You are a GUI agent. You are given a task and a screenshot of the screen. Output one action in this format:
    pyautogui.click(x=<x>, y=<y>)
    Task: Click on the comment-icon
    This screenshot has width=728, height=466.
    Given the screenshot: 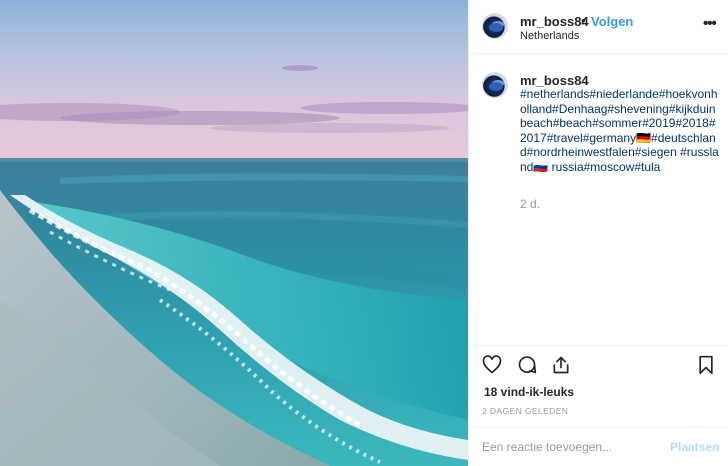 What is the action you would take?
    pyautogui.click(x=527, y=367)
    